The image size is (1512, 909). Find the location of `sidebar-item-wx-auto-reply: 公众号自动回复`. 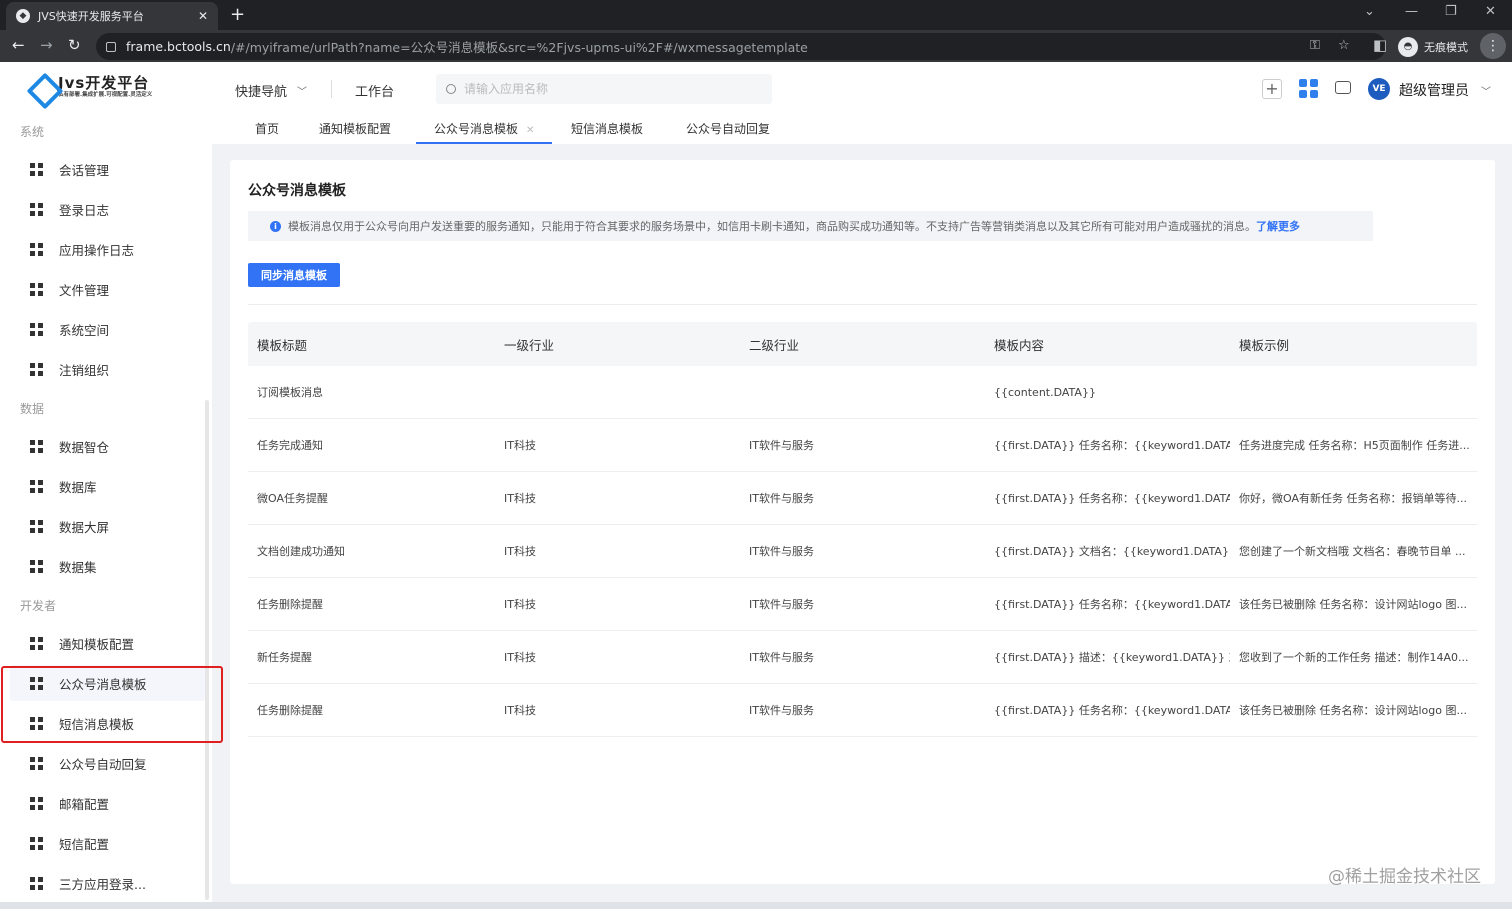

sidebar-item-wx-auto-reply: 公众号自动回复 is located at coordinates (107, 763).